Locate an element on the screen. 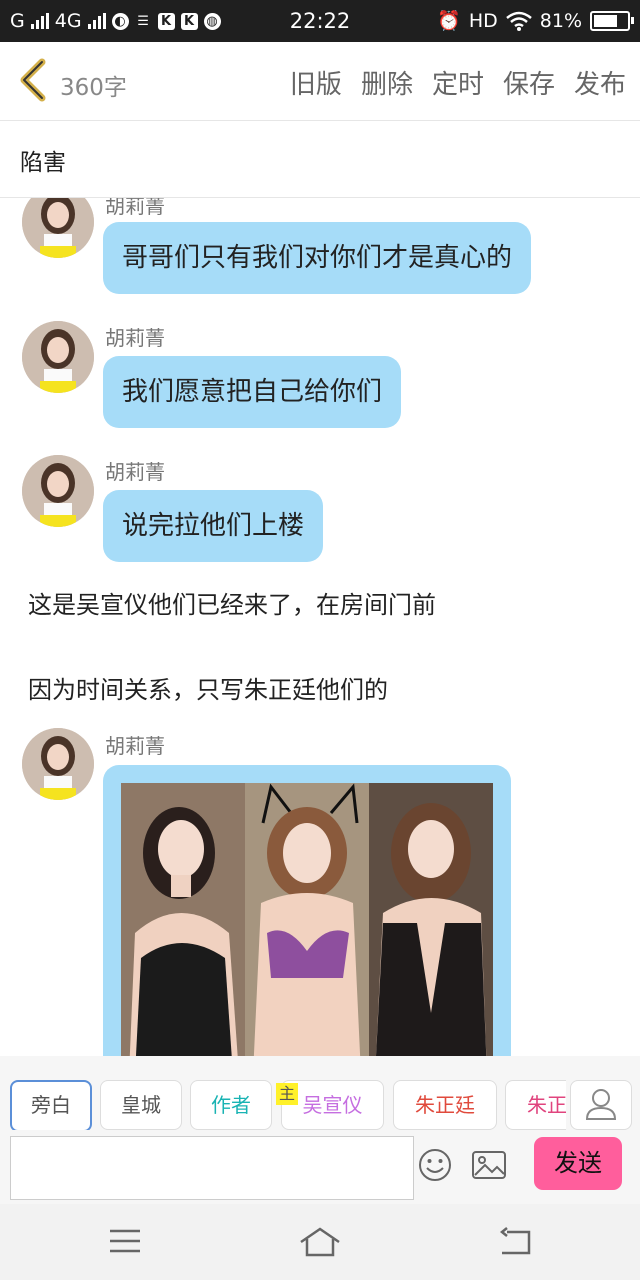 Image resolution: width=640 pixels, height=1280 pixels. character-chip: 作者 is located at coordinates (231, 1105).